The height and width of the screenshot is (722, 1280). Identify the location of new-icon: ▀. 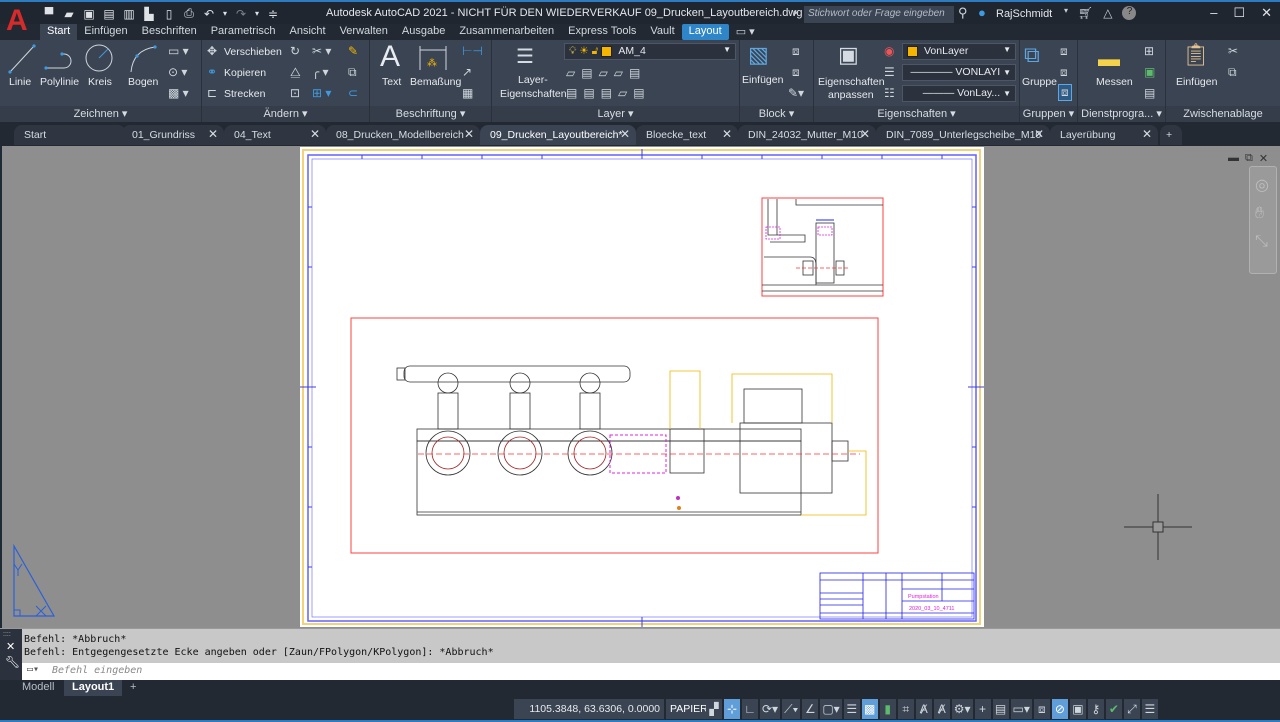
(49, 14).